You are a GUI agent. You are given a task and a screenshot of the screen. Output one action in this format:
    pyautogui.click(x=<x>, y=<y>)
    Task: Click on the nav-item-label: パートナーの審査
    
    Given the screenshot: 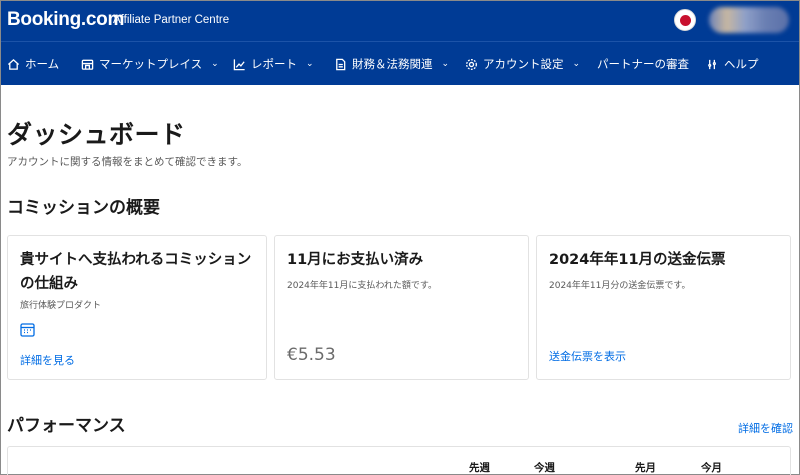 What is the action you would take?
    pyautogui.click(x=643, y=64)
    